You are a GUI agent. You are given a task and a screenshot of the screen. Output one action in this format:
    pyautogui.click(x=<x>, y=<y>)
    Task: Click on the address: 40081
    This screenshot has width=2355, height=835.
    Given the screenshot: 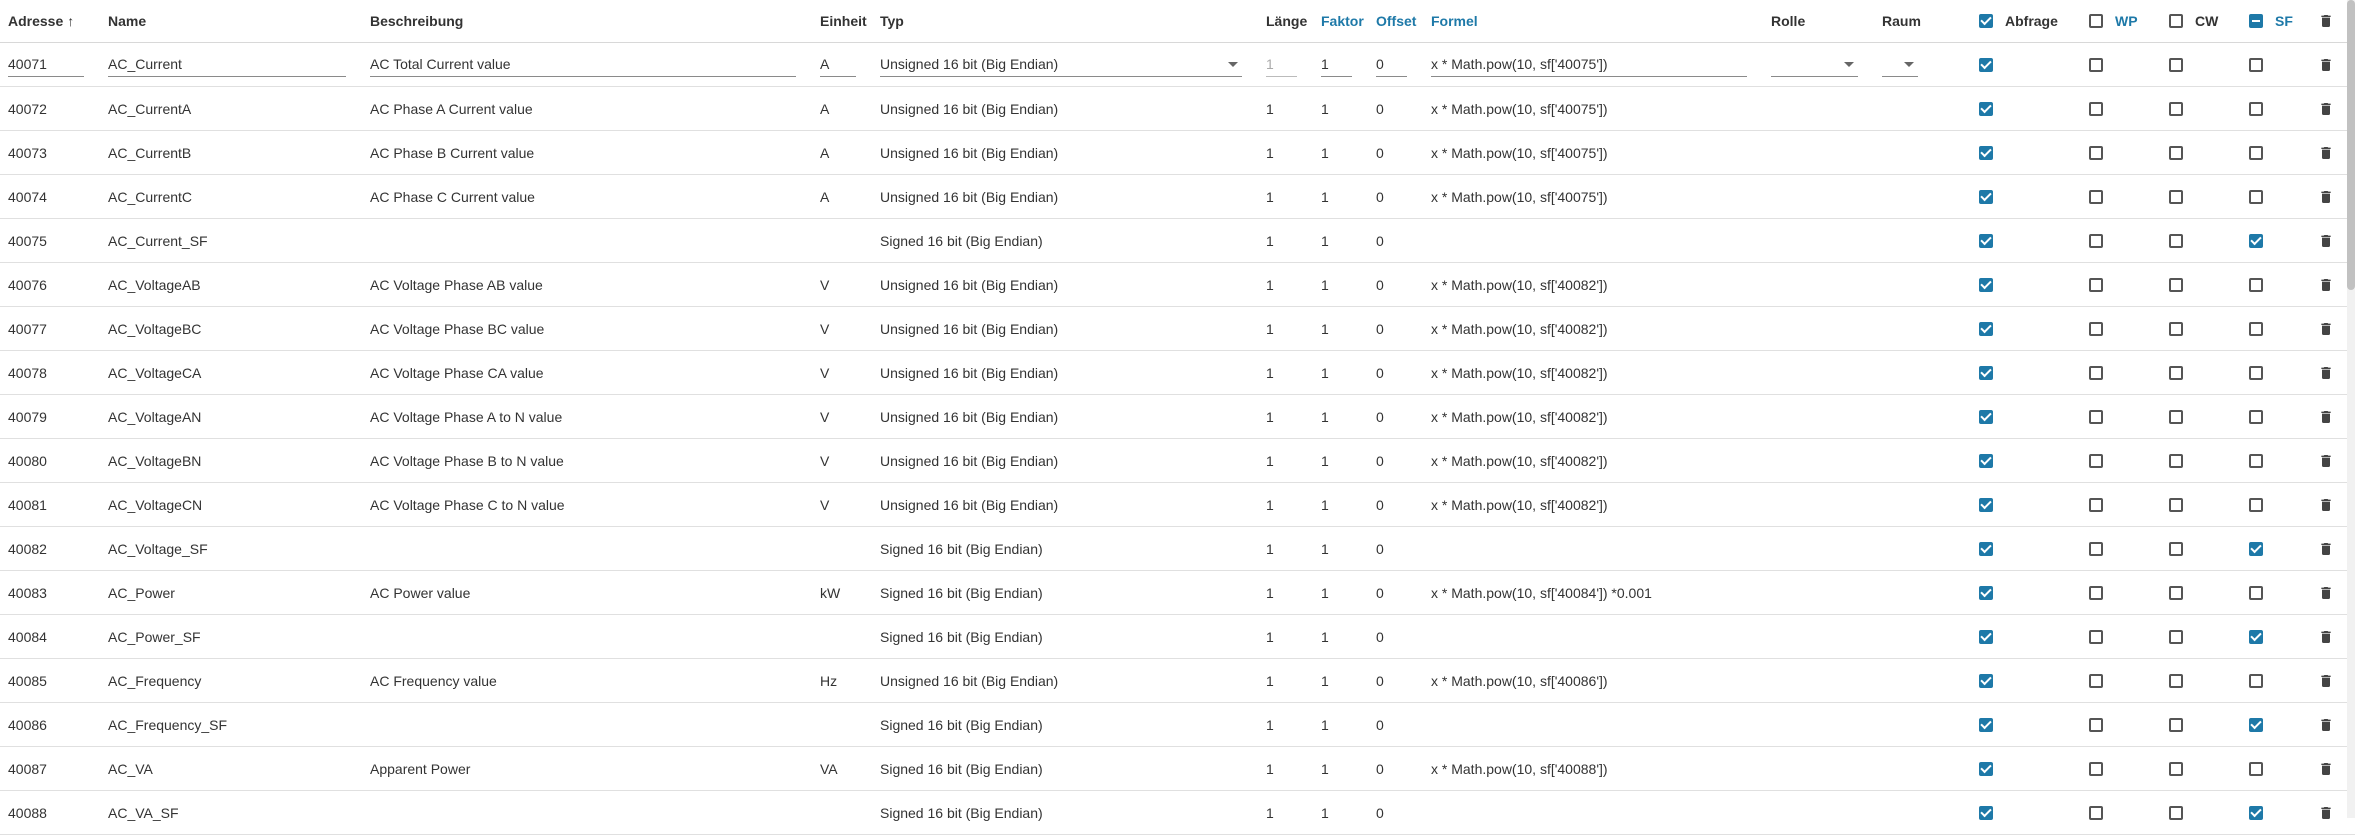 What is the action you would take?
    pyautogui.click(x=50, y=504)
    